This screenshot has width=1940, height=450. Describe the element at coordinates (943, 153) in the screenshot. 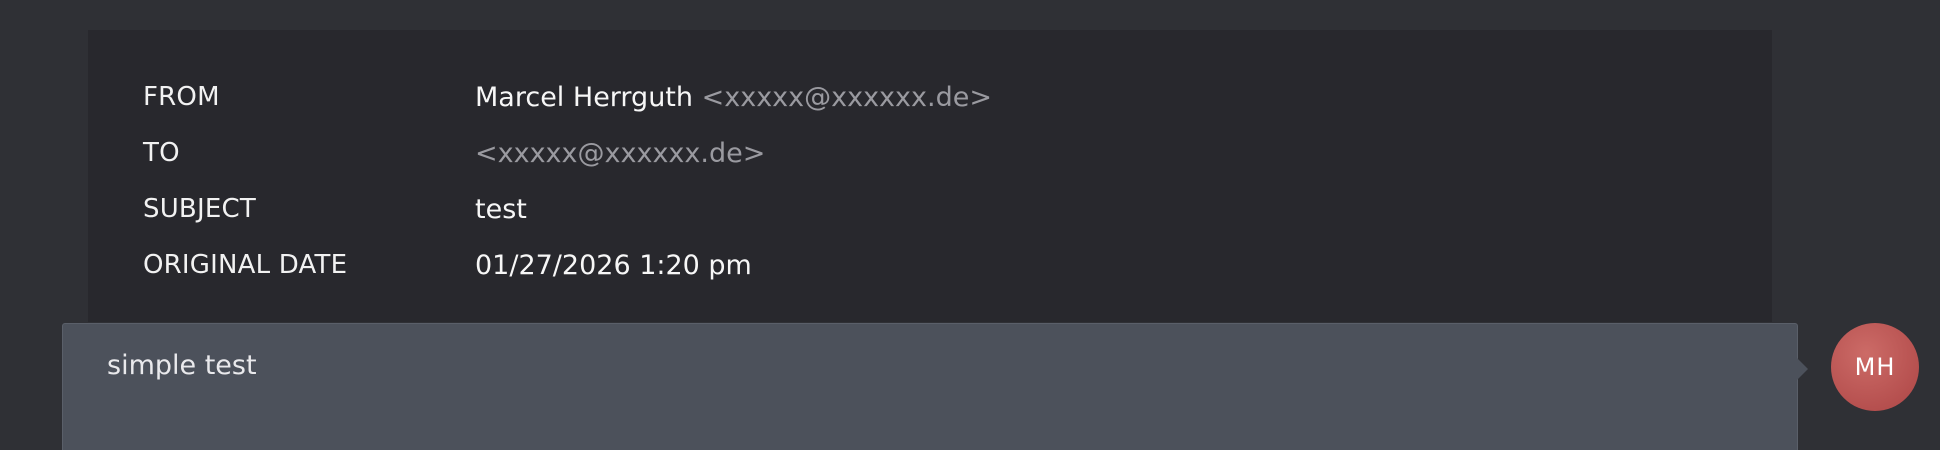

I see `to-row: TO <xxxxx@xxxxxx.de>` at that location.